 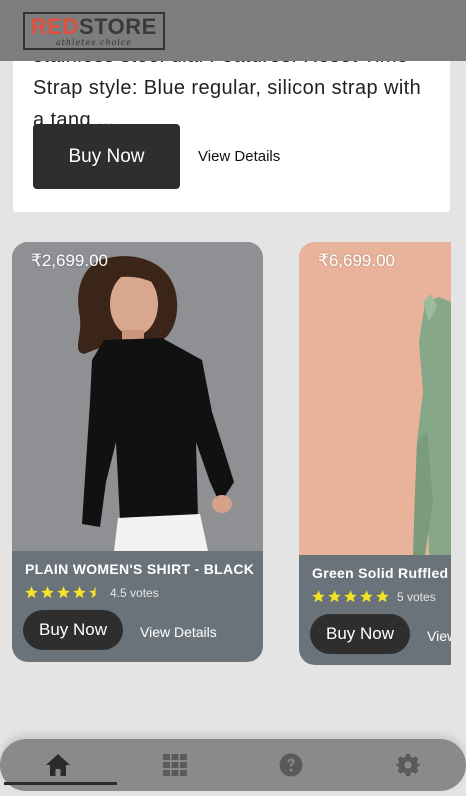 I want to click on view-details-link: View, so click(x=439, y=636).